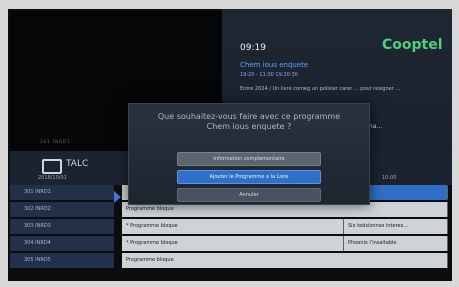 This screenshot has width=459, height=287. I want to click on channel-date: 2018/10/01, so click(52, 178).